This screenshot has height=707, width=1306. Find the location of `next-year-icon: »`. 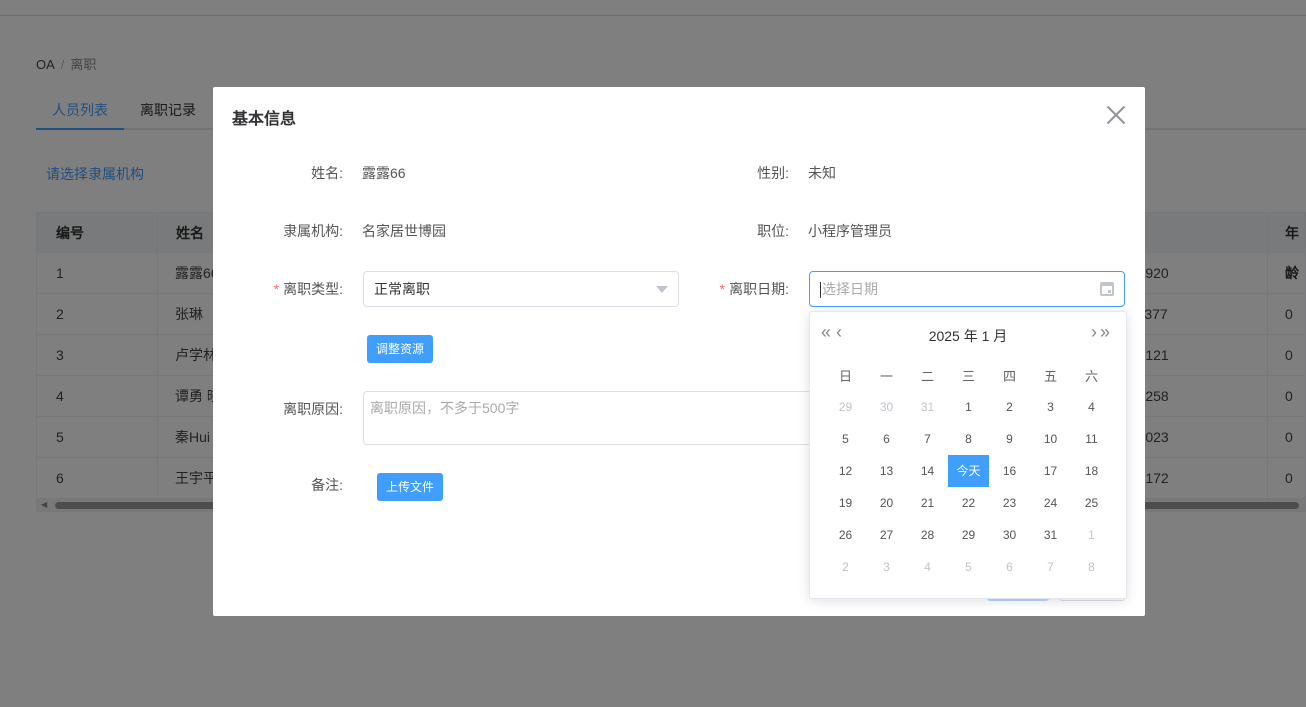

next-year-icon: » is located at coordinates (1105, 332).